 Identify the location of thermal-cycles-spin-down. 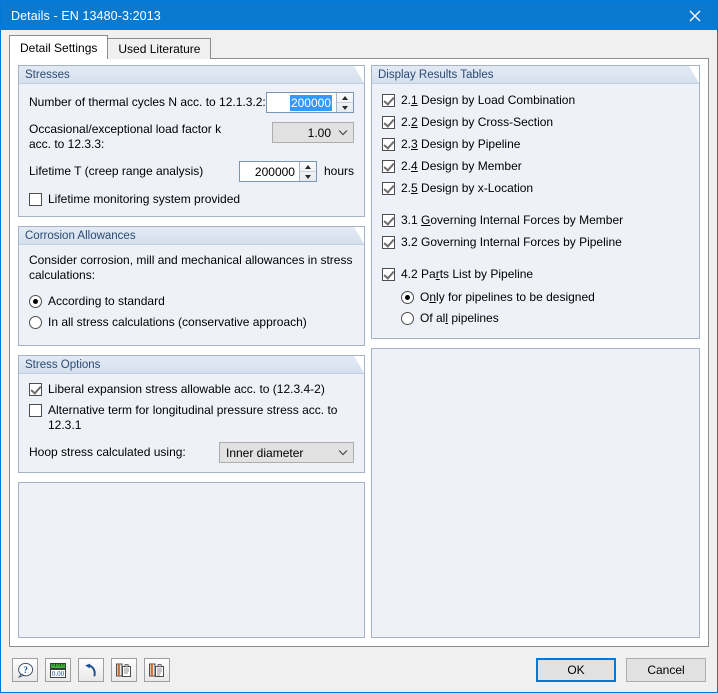
(345, 107).